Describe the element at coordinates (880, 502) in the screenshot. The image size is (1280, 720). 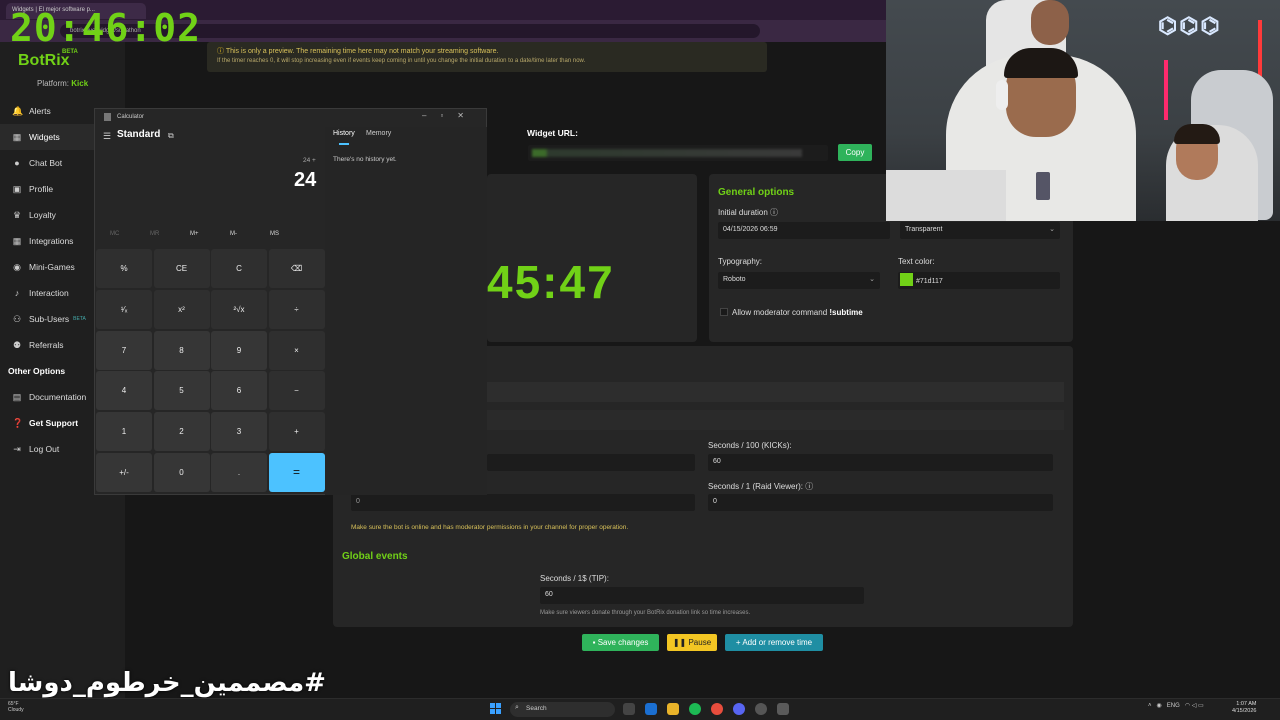
I see `raid-seconds-input: 0` at that location.